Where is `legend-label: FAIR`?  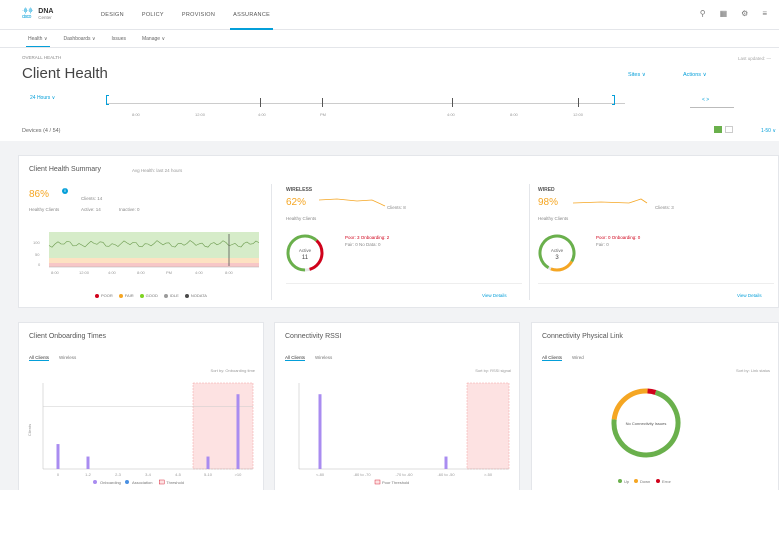
legend-label: FAIR is located at coordinates (129, 295).